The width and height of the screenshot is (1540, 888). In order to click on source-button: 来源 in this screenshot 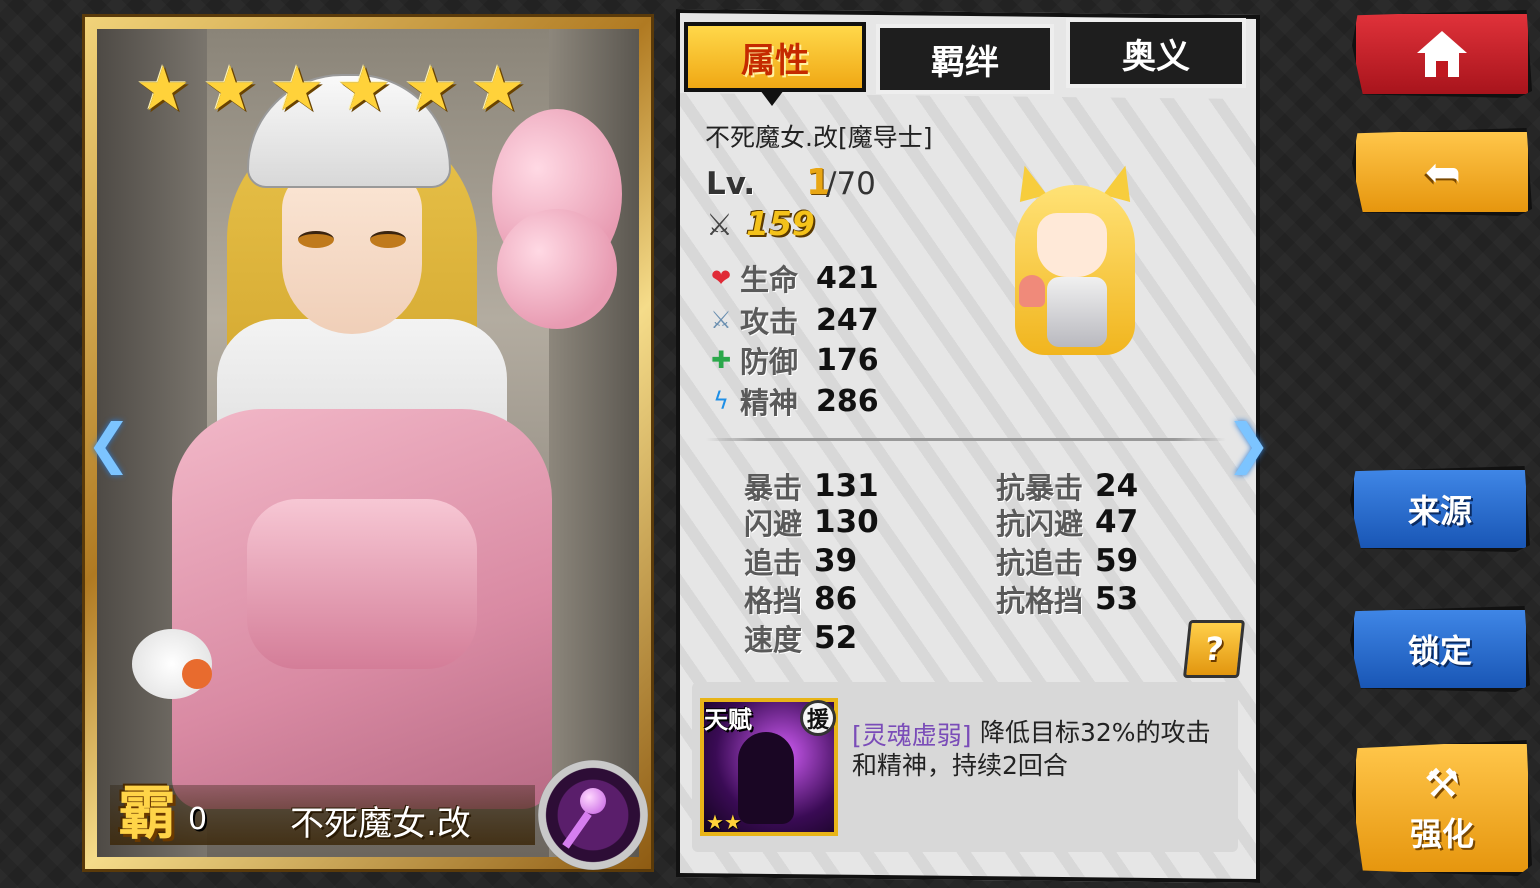, I will do `click(1440, 509)`.